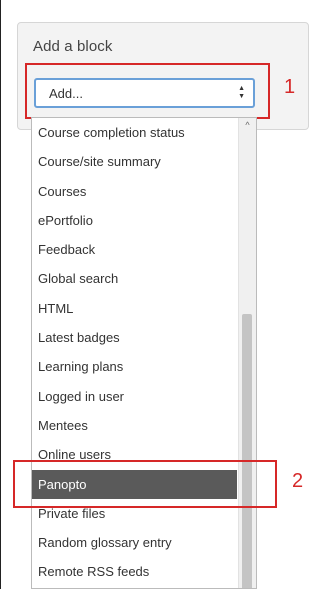 The width and height of the screenshot is (320, 589). I want to click on block-title: Add a block, so click(73, 46).